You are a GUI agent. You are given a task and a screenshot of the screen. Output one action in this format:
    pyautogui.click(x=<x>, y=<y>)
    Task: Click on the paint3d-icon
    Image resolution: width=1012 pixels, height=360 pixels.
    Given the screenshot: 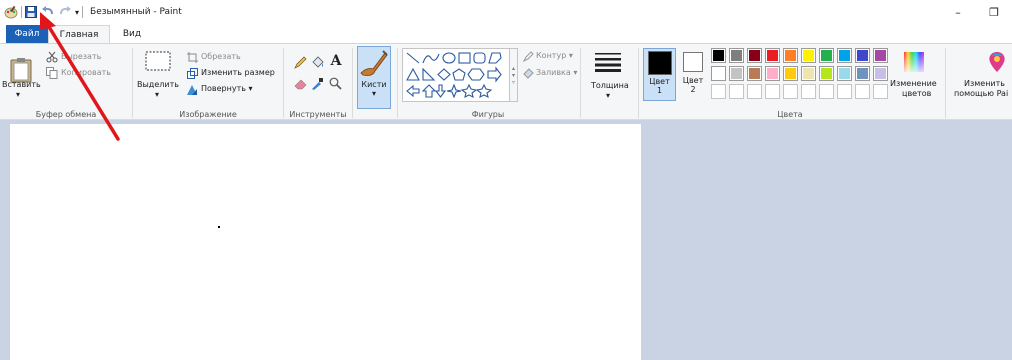 What is the action you would take?
    pyautogui.click(x=997, y=62)
    